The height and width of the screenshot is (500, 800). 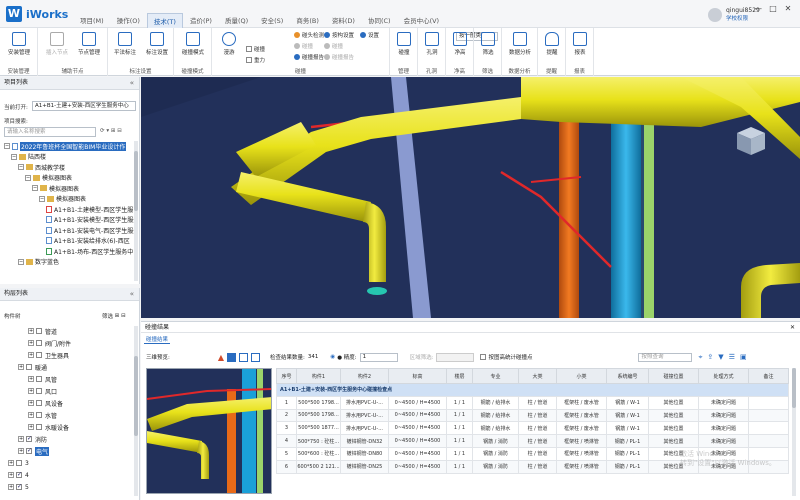 I want to click on close-button: ✕, so click(x=788, y=8).